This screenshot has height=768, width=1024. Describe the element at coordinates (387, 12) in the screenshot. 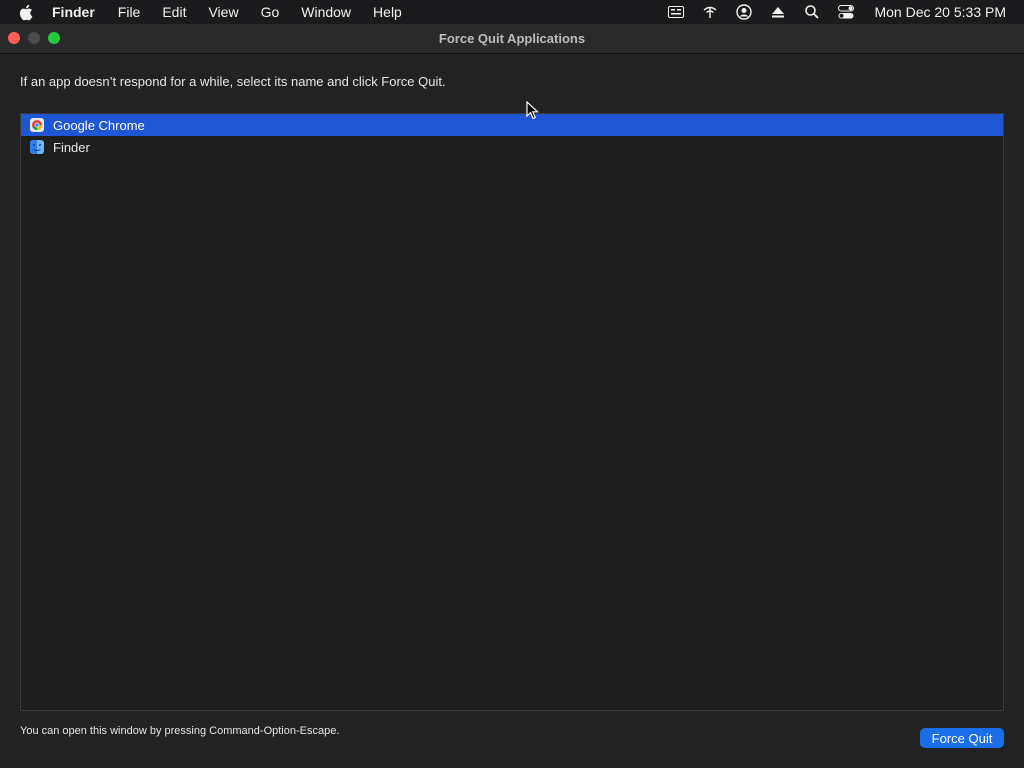

I see `menu-help: Help` at that location.